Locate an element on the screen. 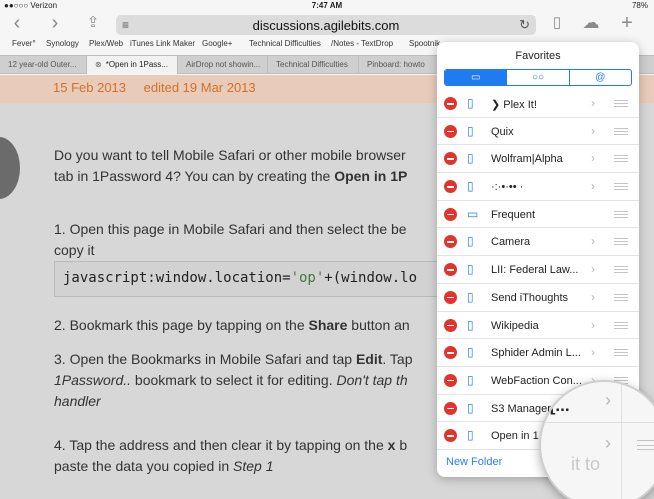 The width and height of the screenshot is (654, 499). loupe-background-text: it to is located at coordinates (586, 464).